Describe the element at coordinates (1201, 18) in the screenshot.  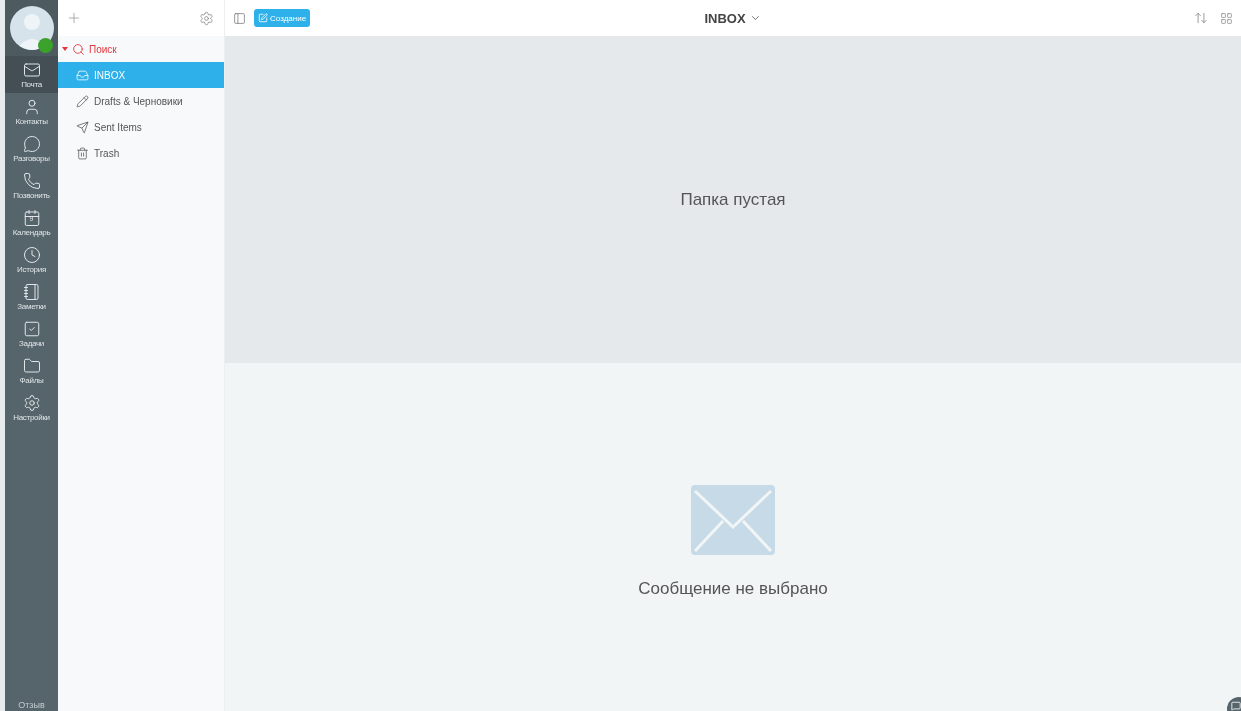
I see `sort-icon` at that location.